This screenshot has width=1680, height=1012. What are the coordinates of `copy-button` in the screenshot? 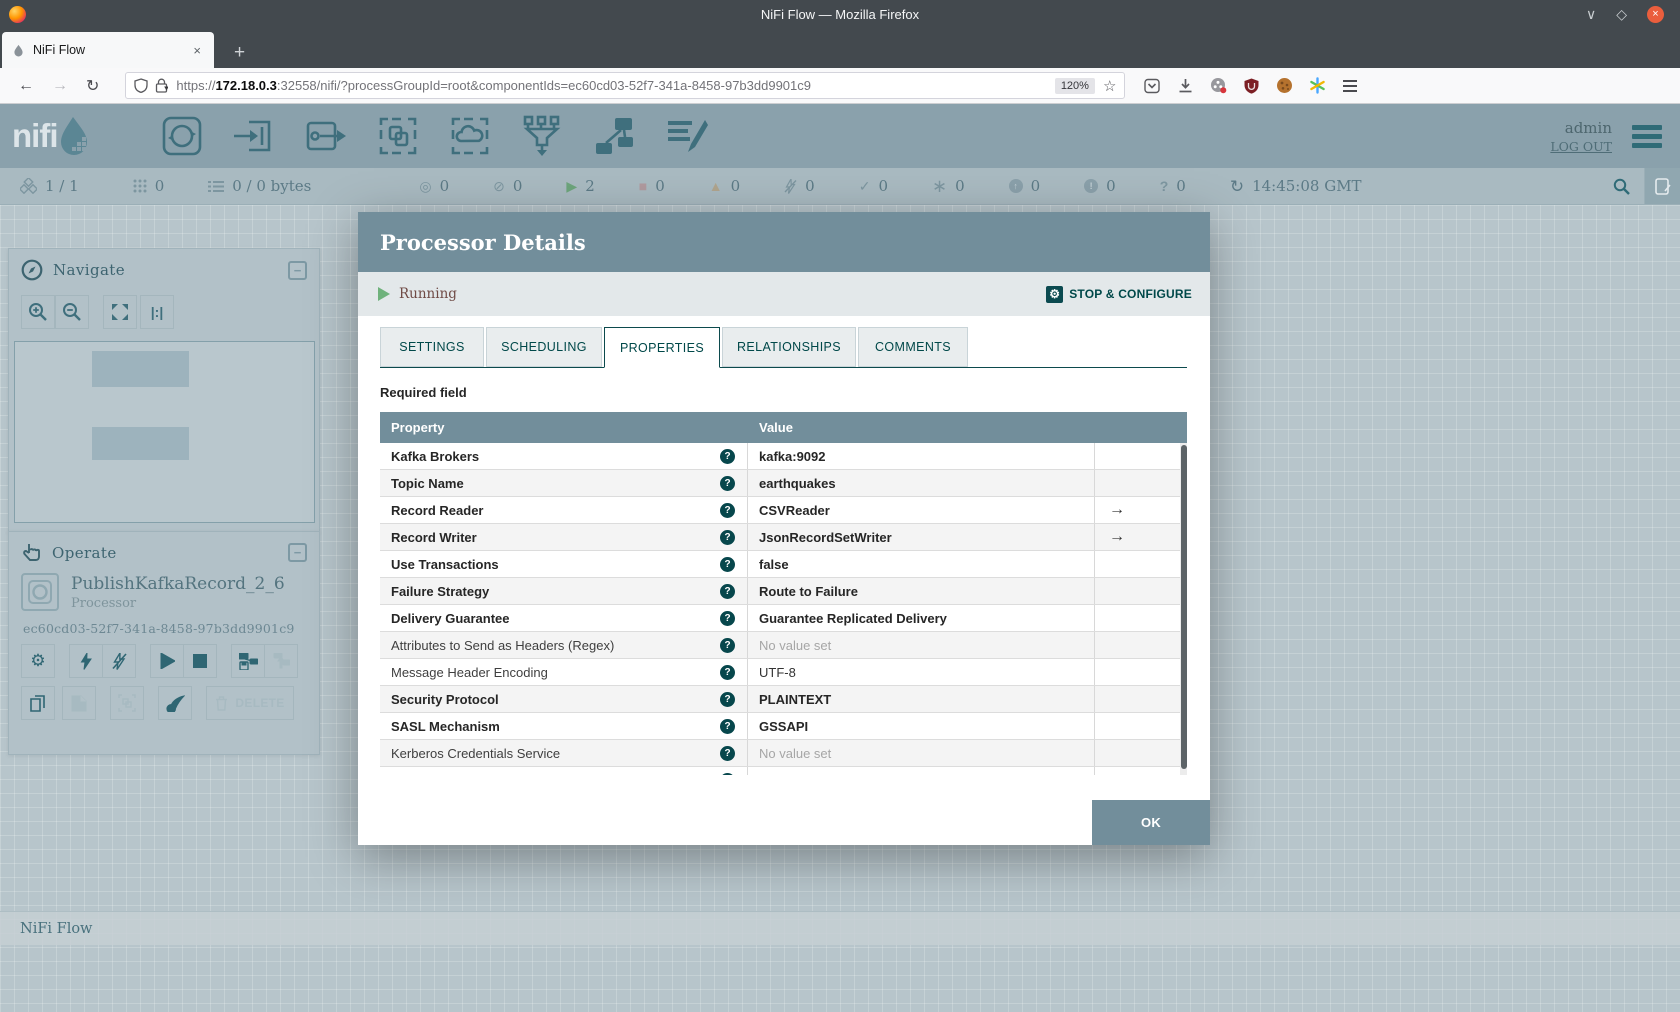 It's located at (38, 703).